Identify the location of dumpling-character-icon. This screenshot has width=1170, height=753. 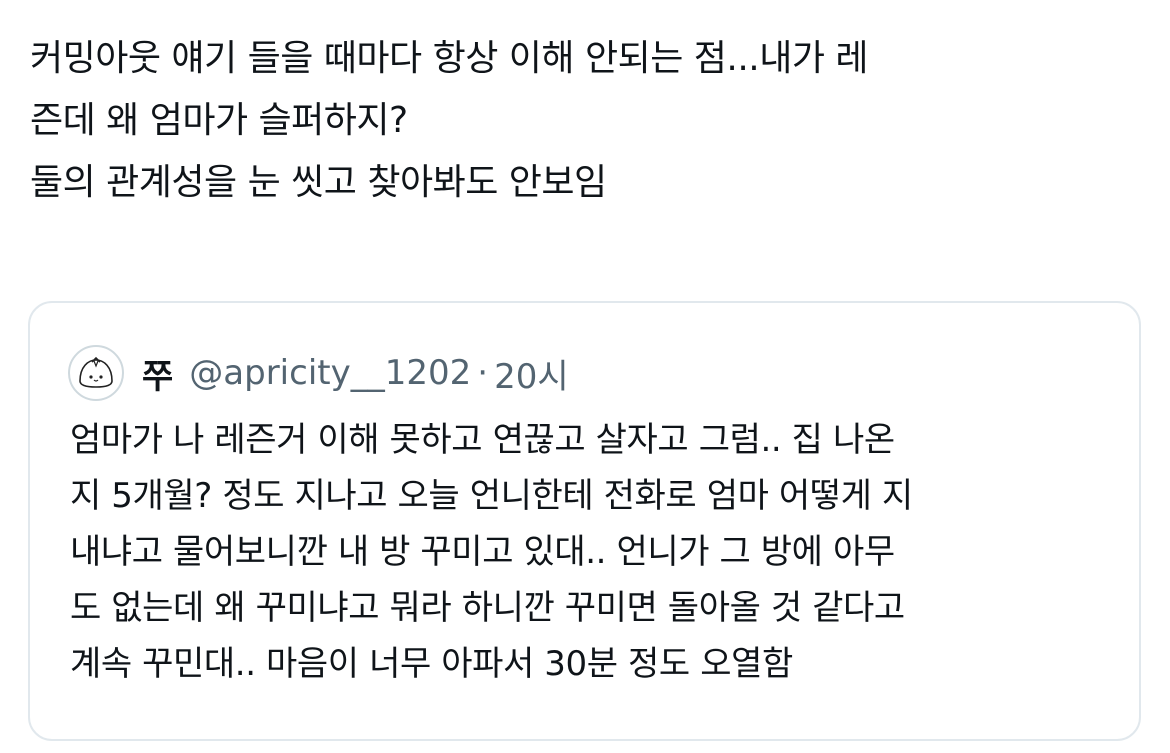
(96, 372).